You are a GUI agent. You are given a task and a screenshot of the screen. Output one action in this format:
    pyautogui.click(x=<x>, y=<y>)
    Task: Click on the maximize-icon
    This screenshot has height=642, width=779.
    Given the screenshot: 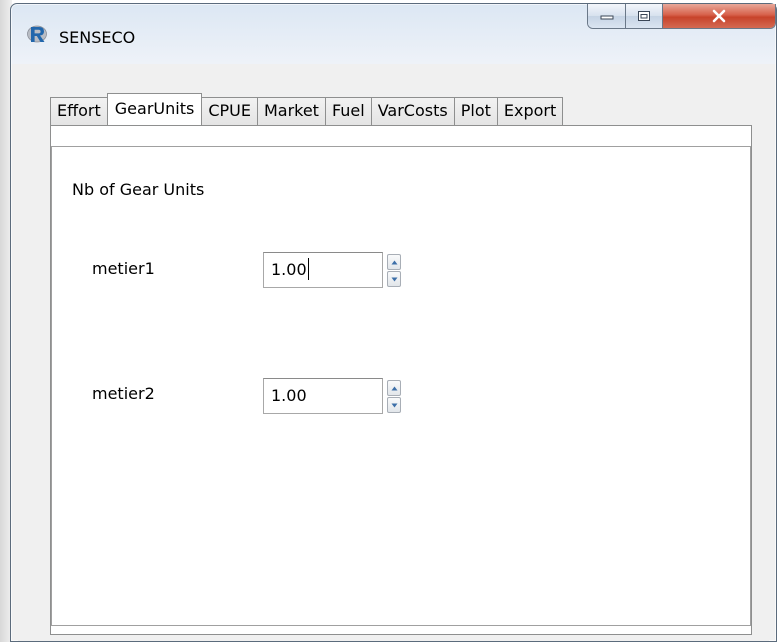 What is the action you would take?
    pyautogui.click(x=644, y=16)
    